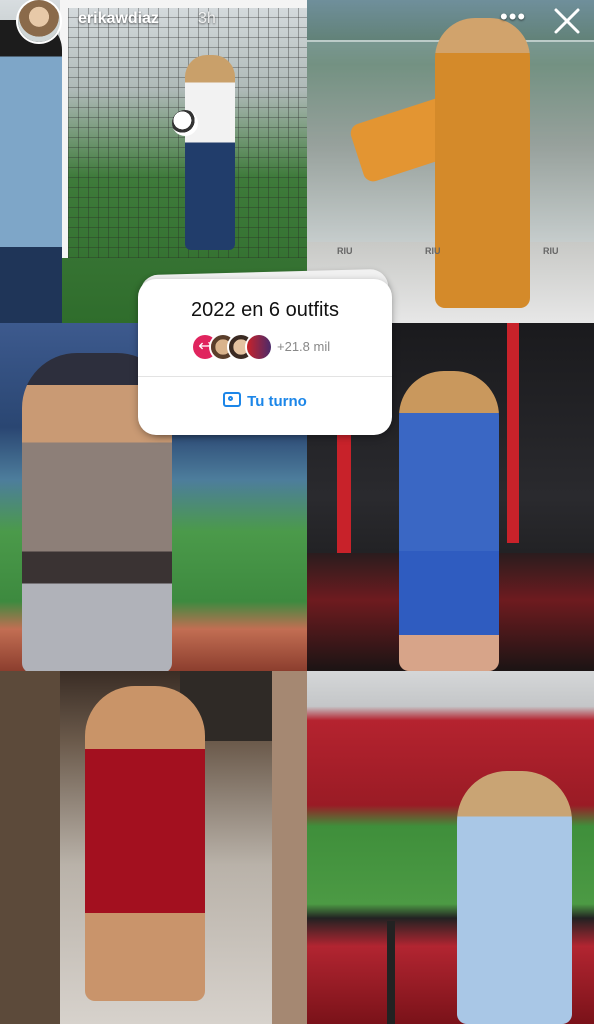  What do you see at coordinates (39, 21) in the screenshot?
I see `avatar` at bounding box center [39, 21].